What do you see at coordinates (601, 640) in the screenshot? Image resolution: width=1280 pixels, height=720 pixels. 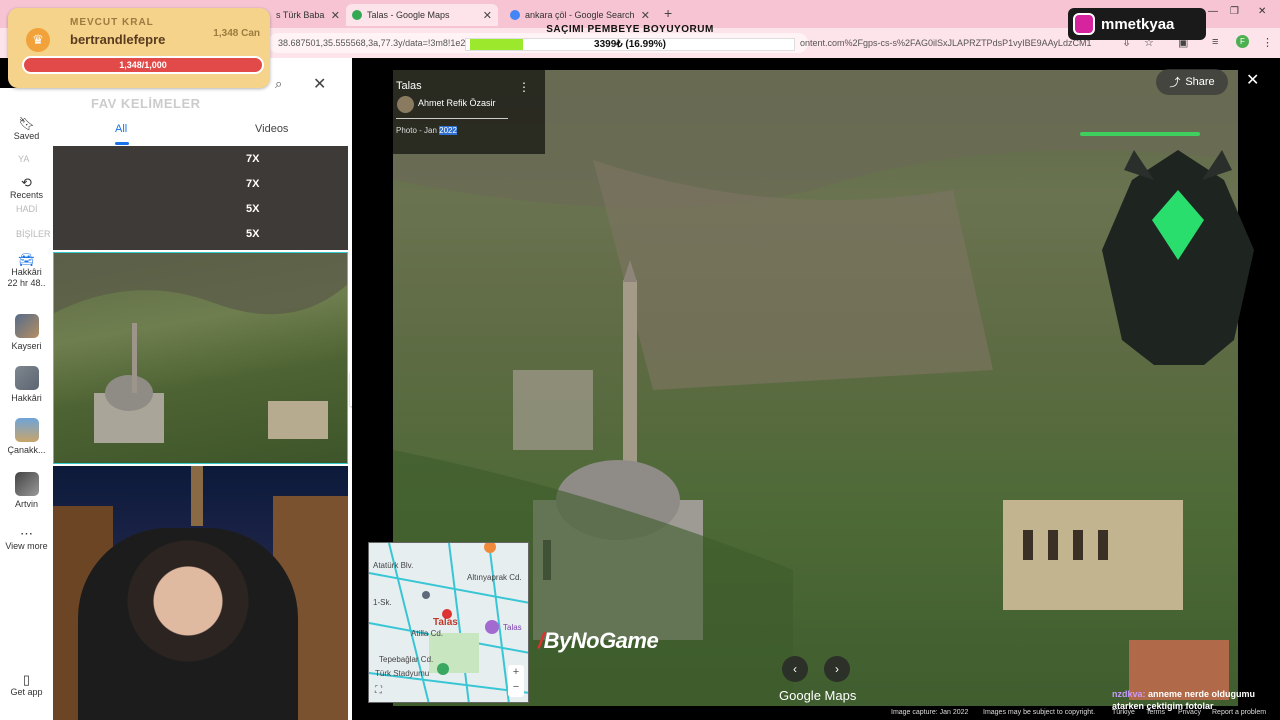 I see `sponsor-text: ByNoGame` at bounding box center [601, 640].